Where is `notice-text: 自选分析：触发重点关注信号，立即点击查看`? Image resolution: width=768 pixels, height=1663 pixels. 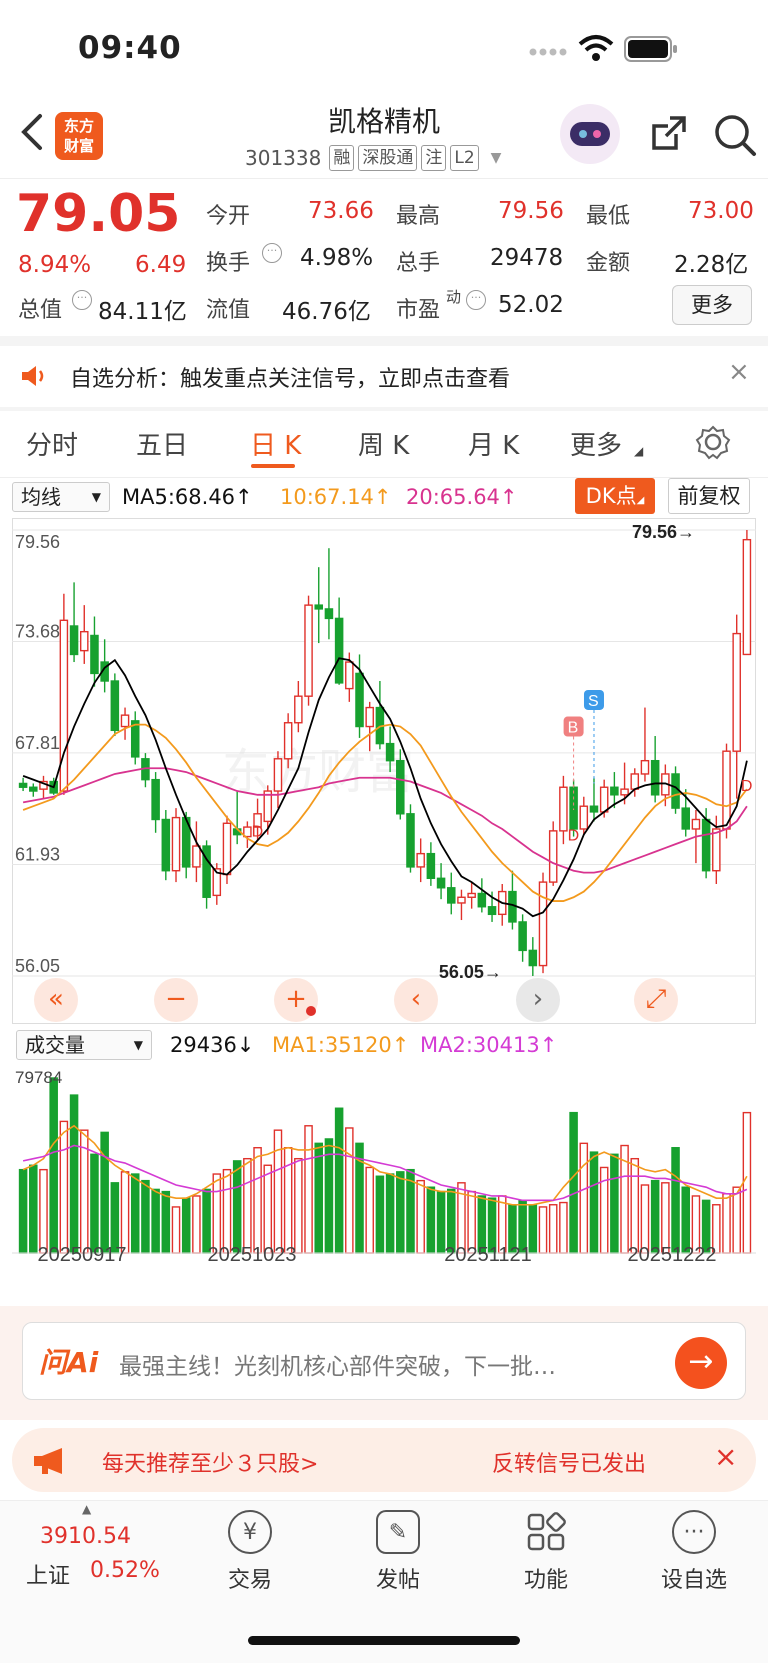 notice-text: 自选分析：触发重点关注信号，立即点击查看 is located at coordinates (290, 379).